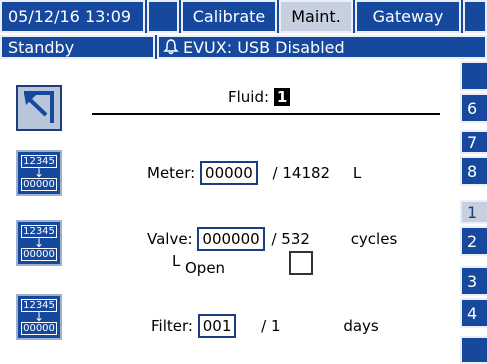 This screenshot has height=364, width=487. I want to click on side-tab-8: 8, so click(473, 171).